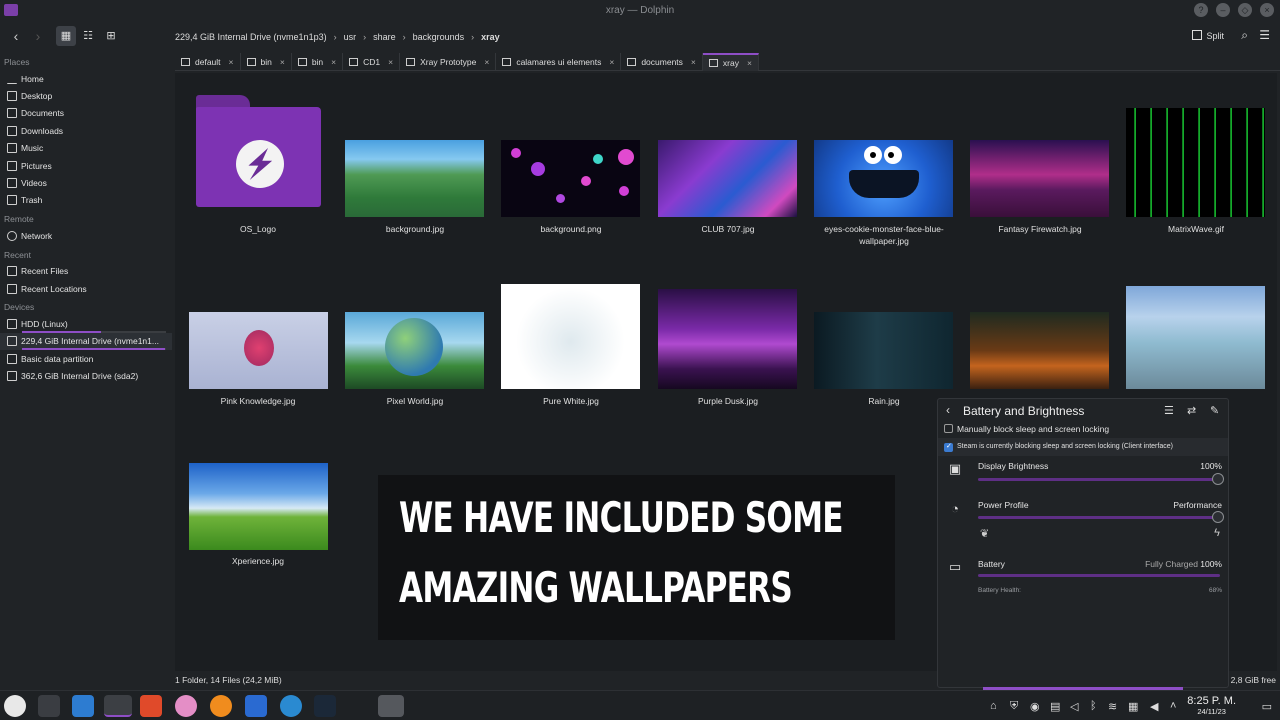 This screenshot has height=720, width=1280. What do you see at coordinates (258, 401) in the screenshot?
I see `file-name: Pink Knowledge.jpg` at bounding box center [258, 401].